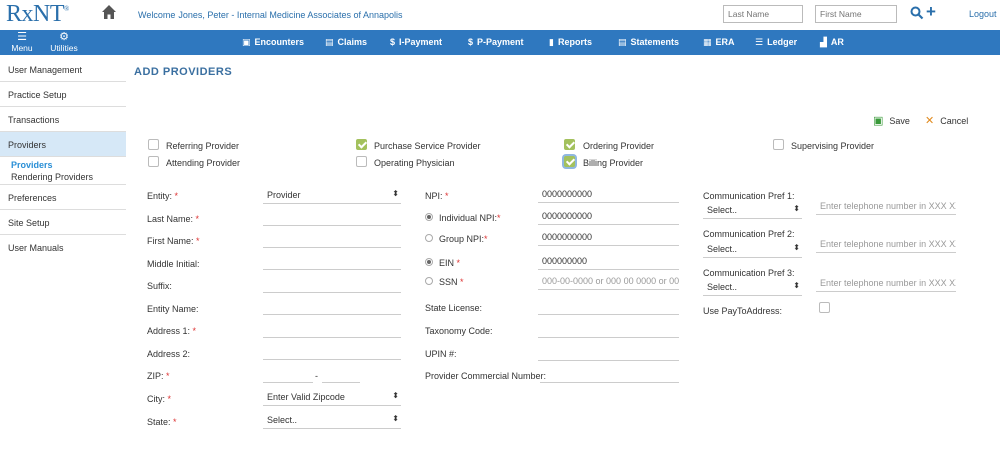  What do you see at coordinates (441, 354) in the screenshot?
I see `upin-label: UPIN #:` at bounding box center [441, 354].